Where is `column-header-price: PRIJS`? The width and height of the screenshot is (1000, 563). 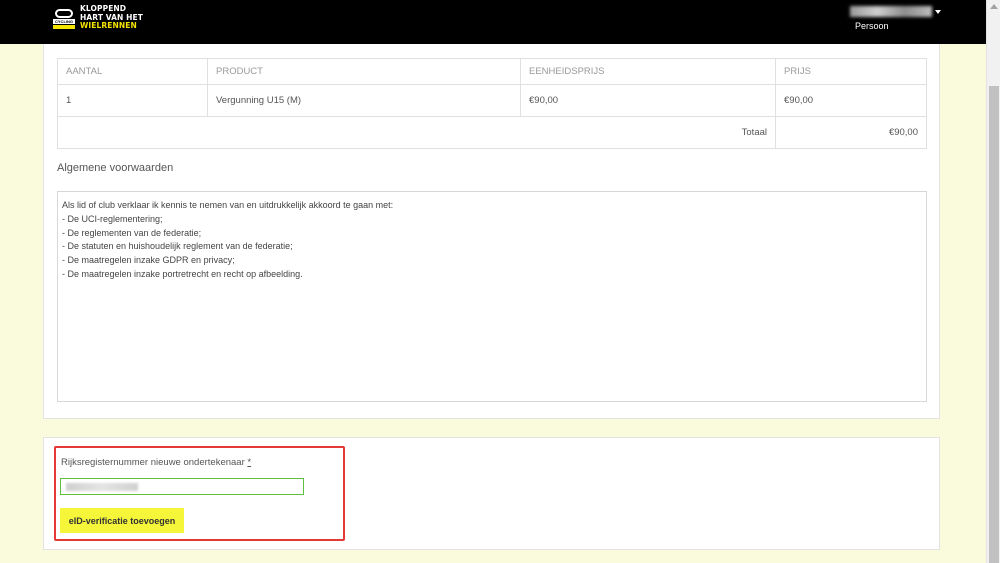
column-header-price: PRIJS is located at coordinates (851, 71).